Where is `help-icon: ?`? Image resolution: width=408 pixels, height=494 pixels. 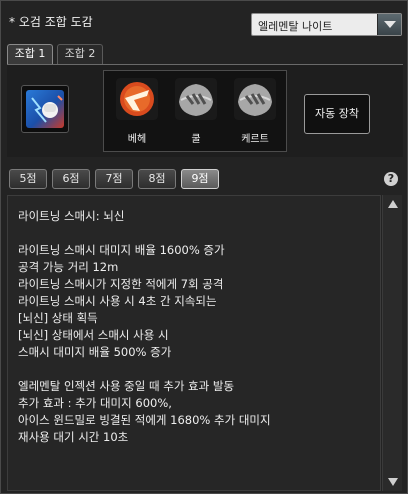
help-icon: ? is located at coordinates (391, 179).